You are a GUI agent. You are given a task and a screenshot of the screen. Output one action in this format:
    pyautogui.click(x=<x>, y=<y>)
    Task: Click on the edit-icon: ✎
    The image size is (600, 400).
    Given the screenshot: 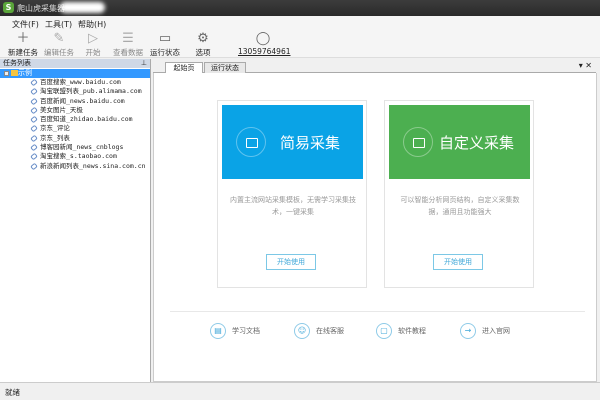 What is the action you would take?
    pyautogui.click(x=59, y=38)
    